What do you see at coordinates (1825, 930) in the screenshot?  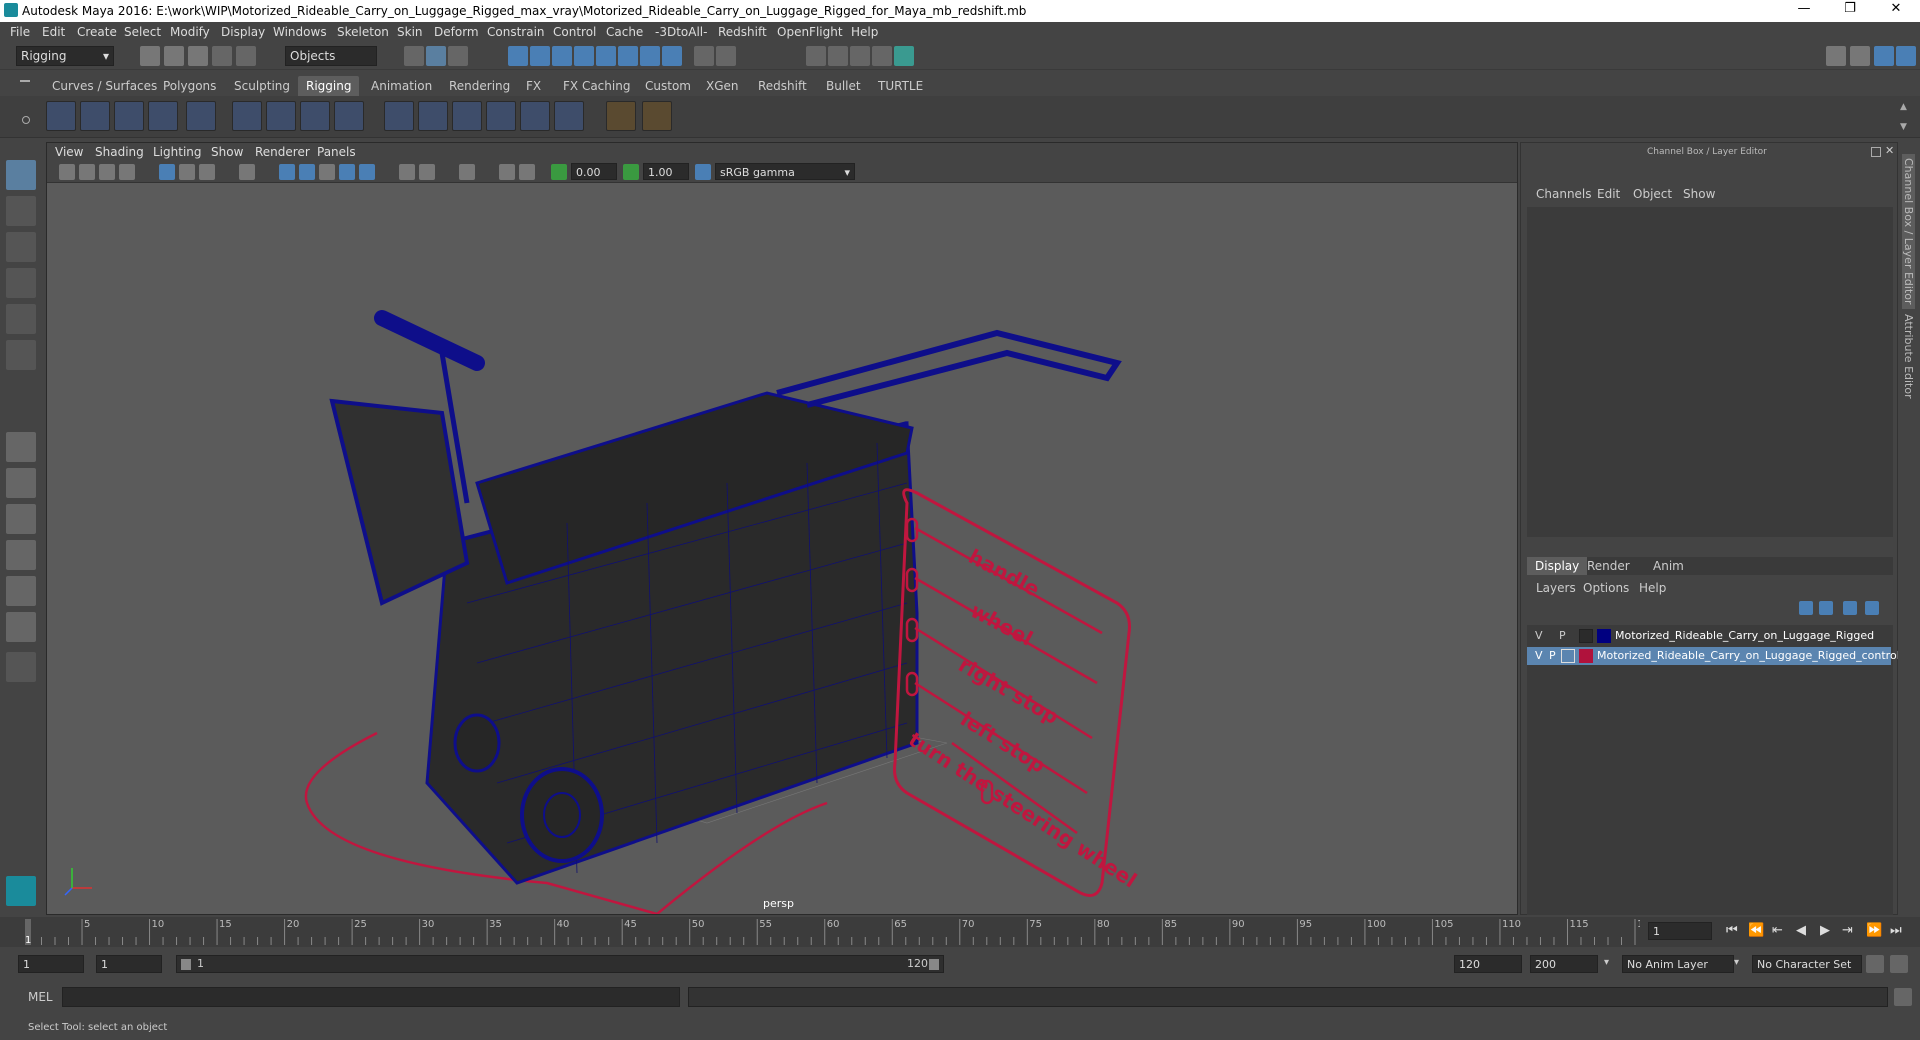 I see `play-forwards-icon: ▶` at bounding box center [1825, 930].